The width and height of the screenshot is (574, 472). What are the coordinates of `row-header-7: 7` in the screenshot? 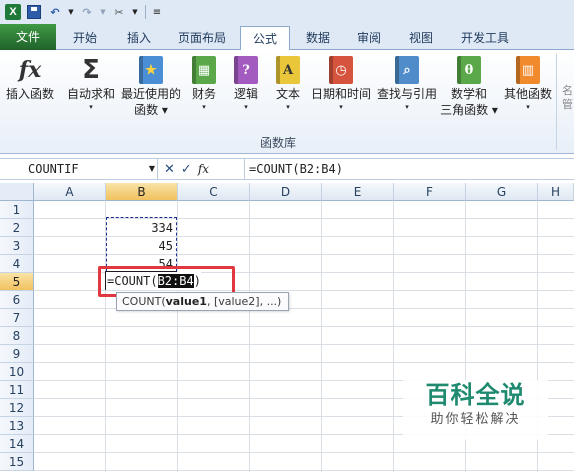 It's located at (17, 318).